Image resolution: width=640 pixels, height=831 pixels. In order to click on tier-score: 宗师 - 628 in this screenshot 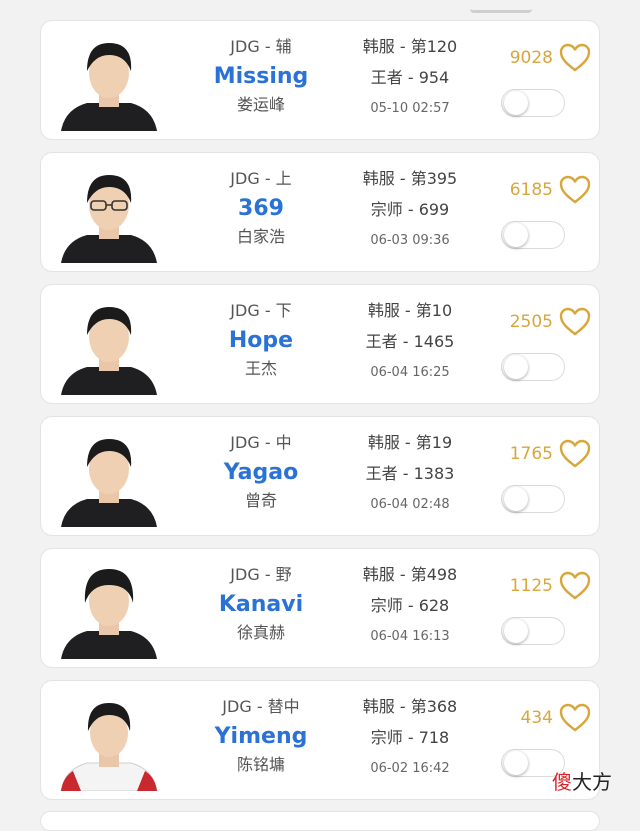, I will do `click(410, 605)`.